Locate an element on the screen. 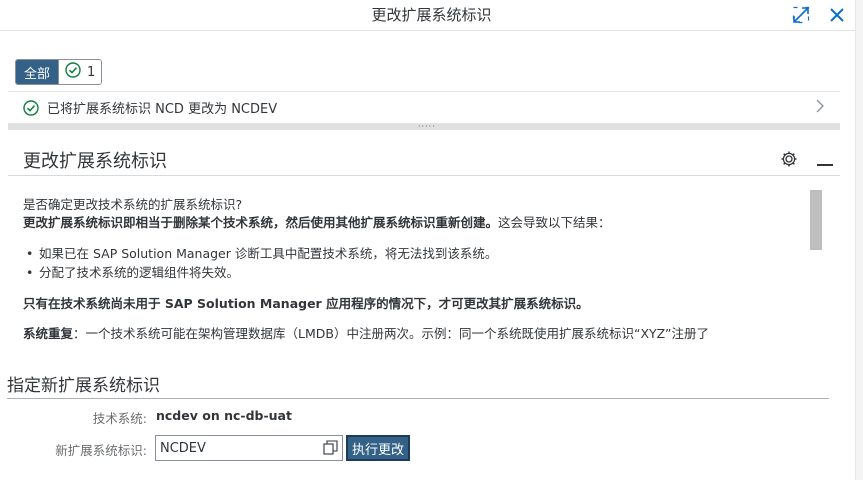 The width and height of the screenshot is (863, 480). form-divider is located at coordinates (418, 398).